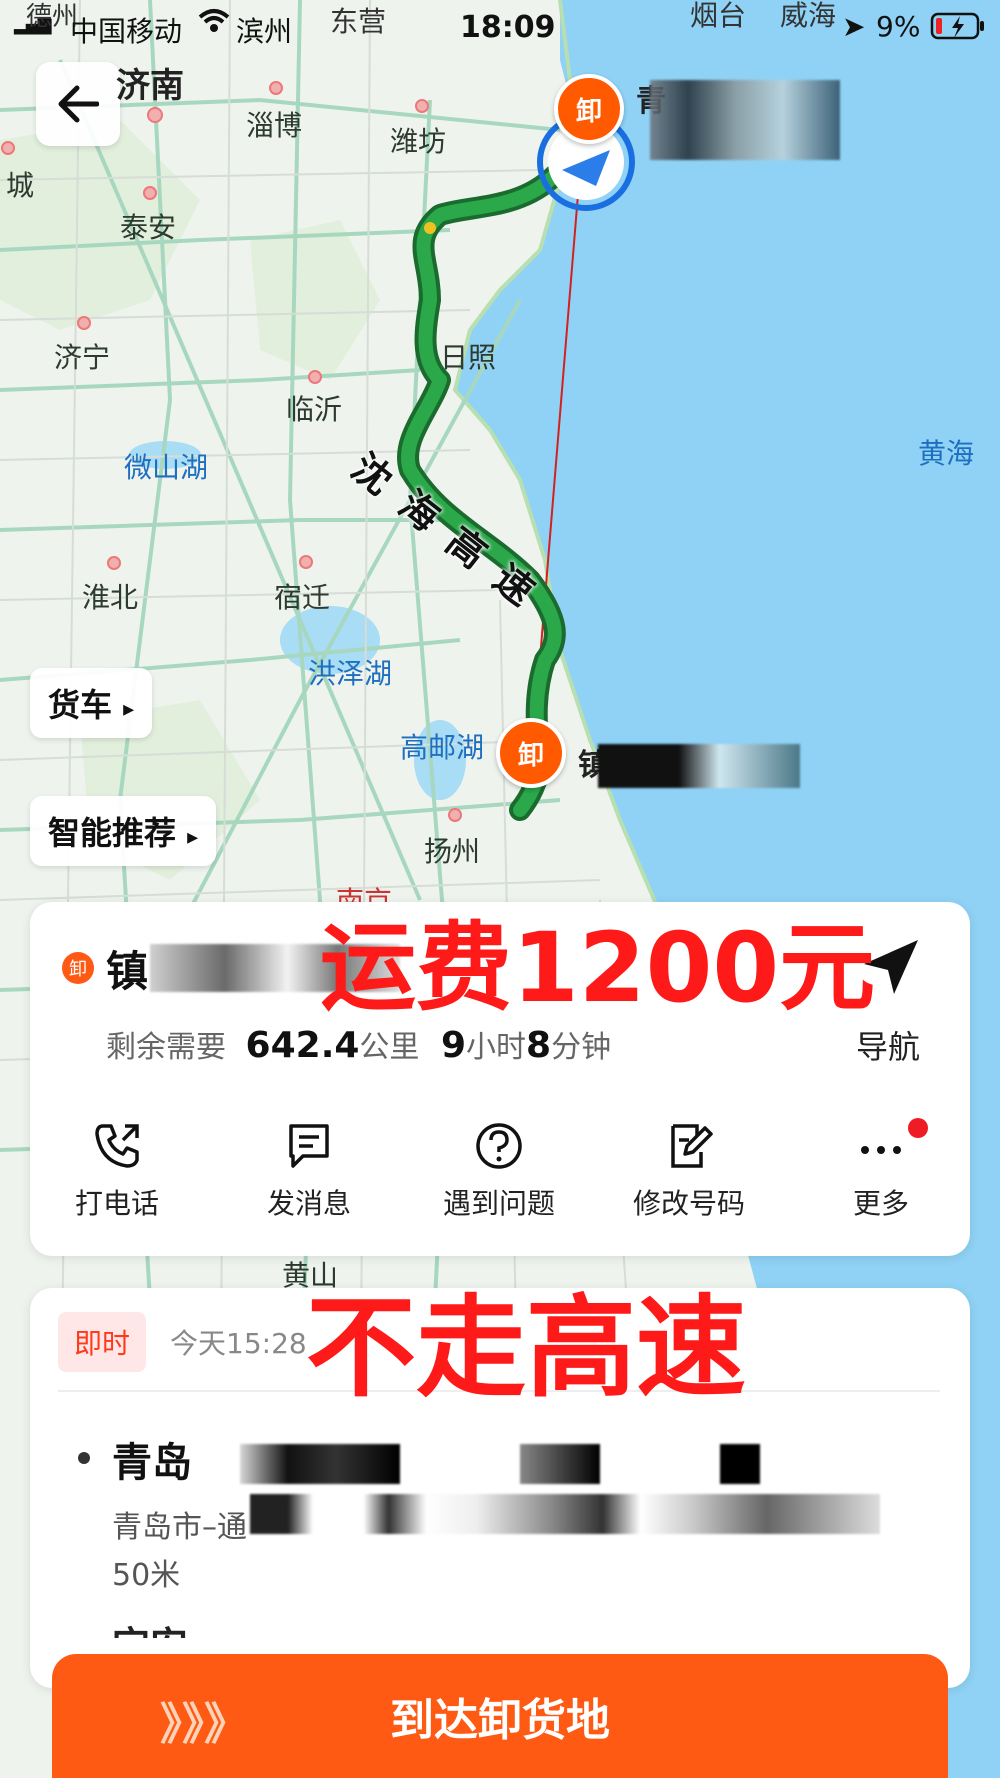 This screenshot has height=1778, width=1000. Describe the element at coordinates (468, 357) in the screenshot. I see `map-city-label: 日照` at that location.